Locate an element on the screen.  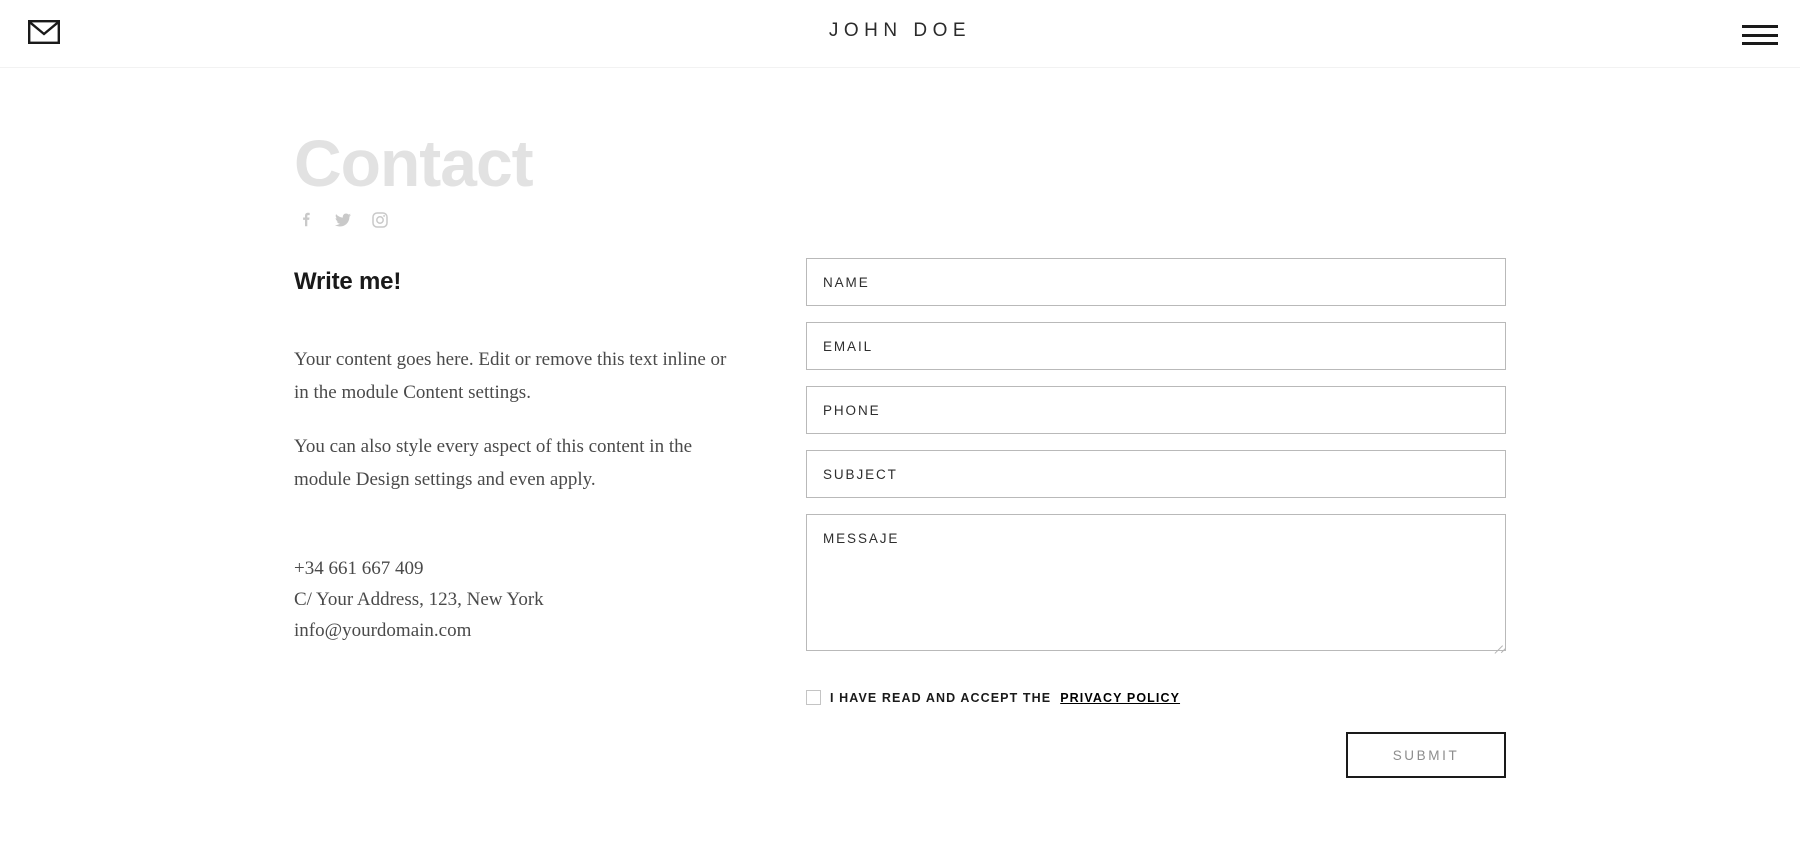
subject-placeholder: SUBJECT is located at coordinates (860, 474).